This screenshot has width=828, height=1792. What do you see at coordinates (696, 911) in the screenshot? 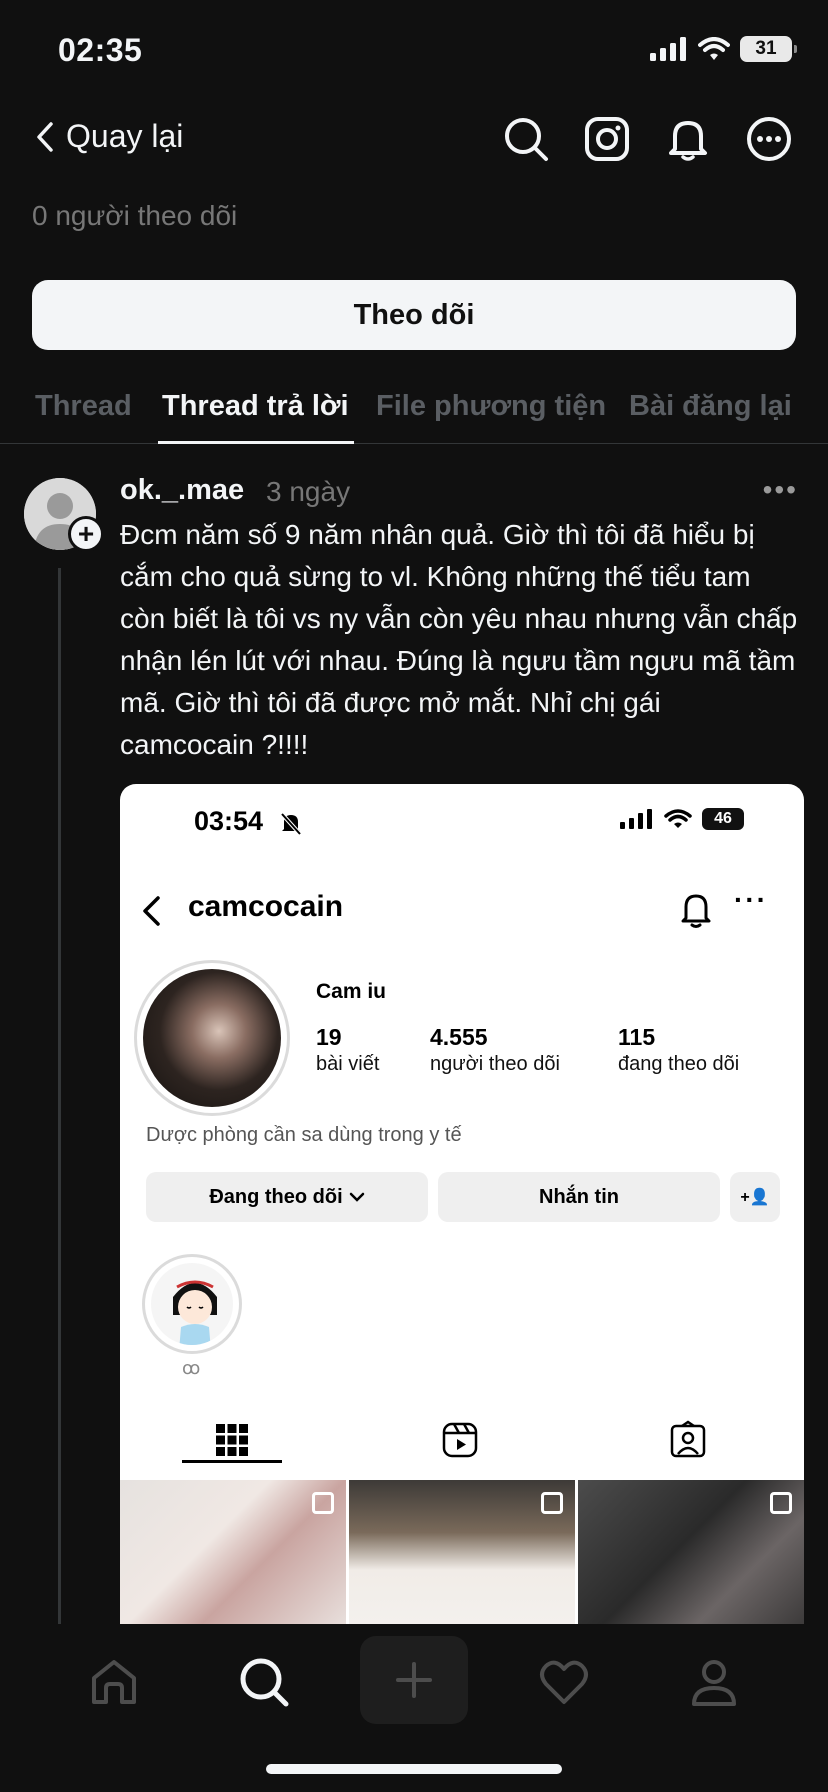
I see `embed-bell-icon` at bounding box center [696, 911].